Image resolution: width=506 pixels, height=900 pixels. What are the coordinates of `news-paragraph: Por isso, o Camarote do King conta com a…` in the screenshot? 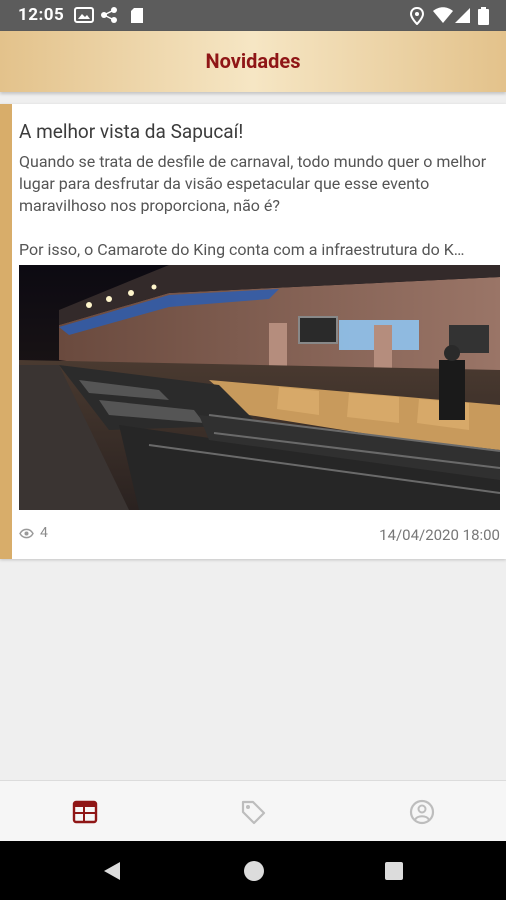 It's located at (242, 249).